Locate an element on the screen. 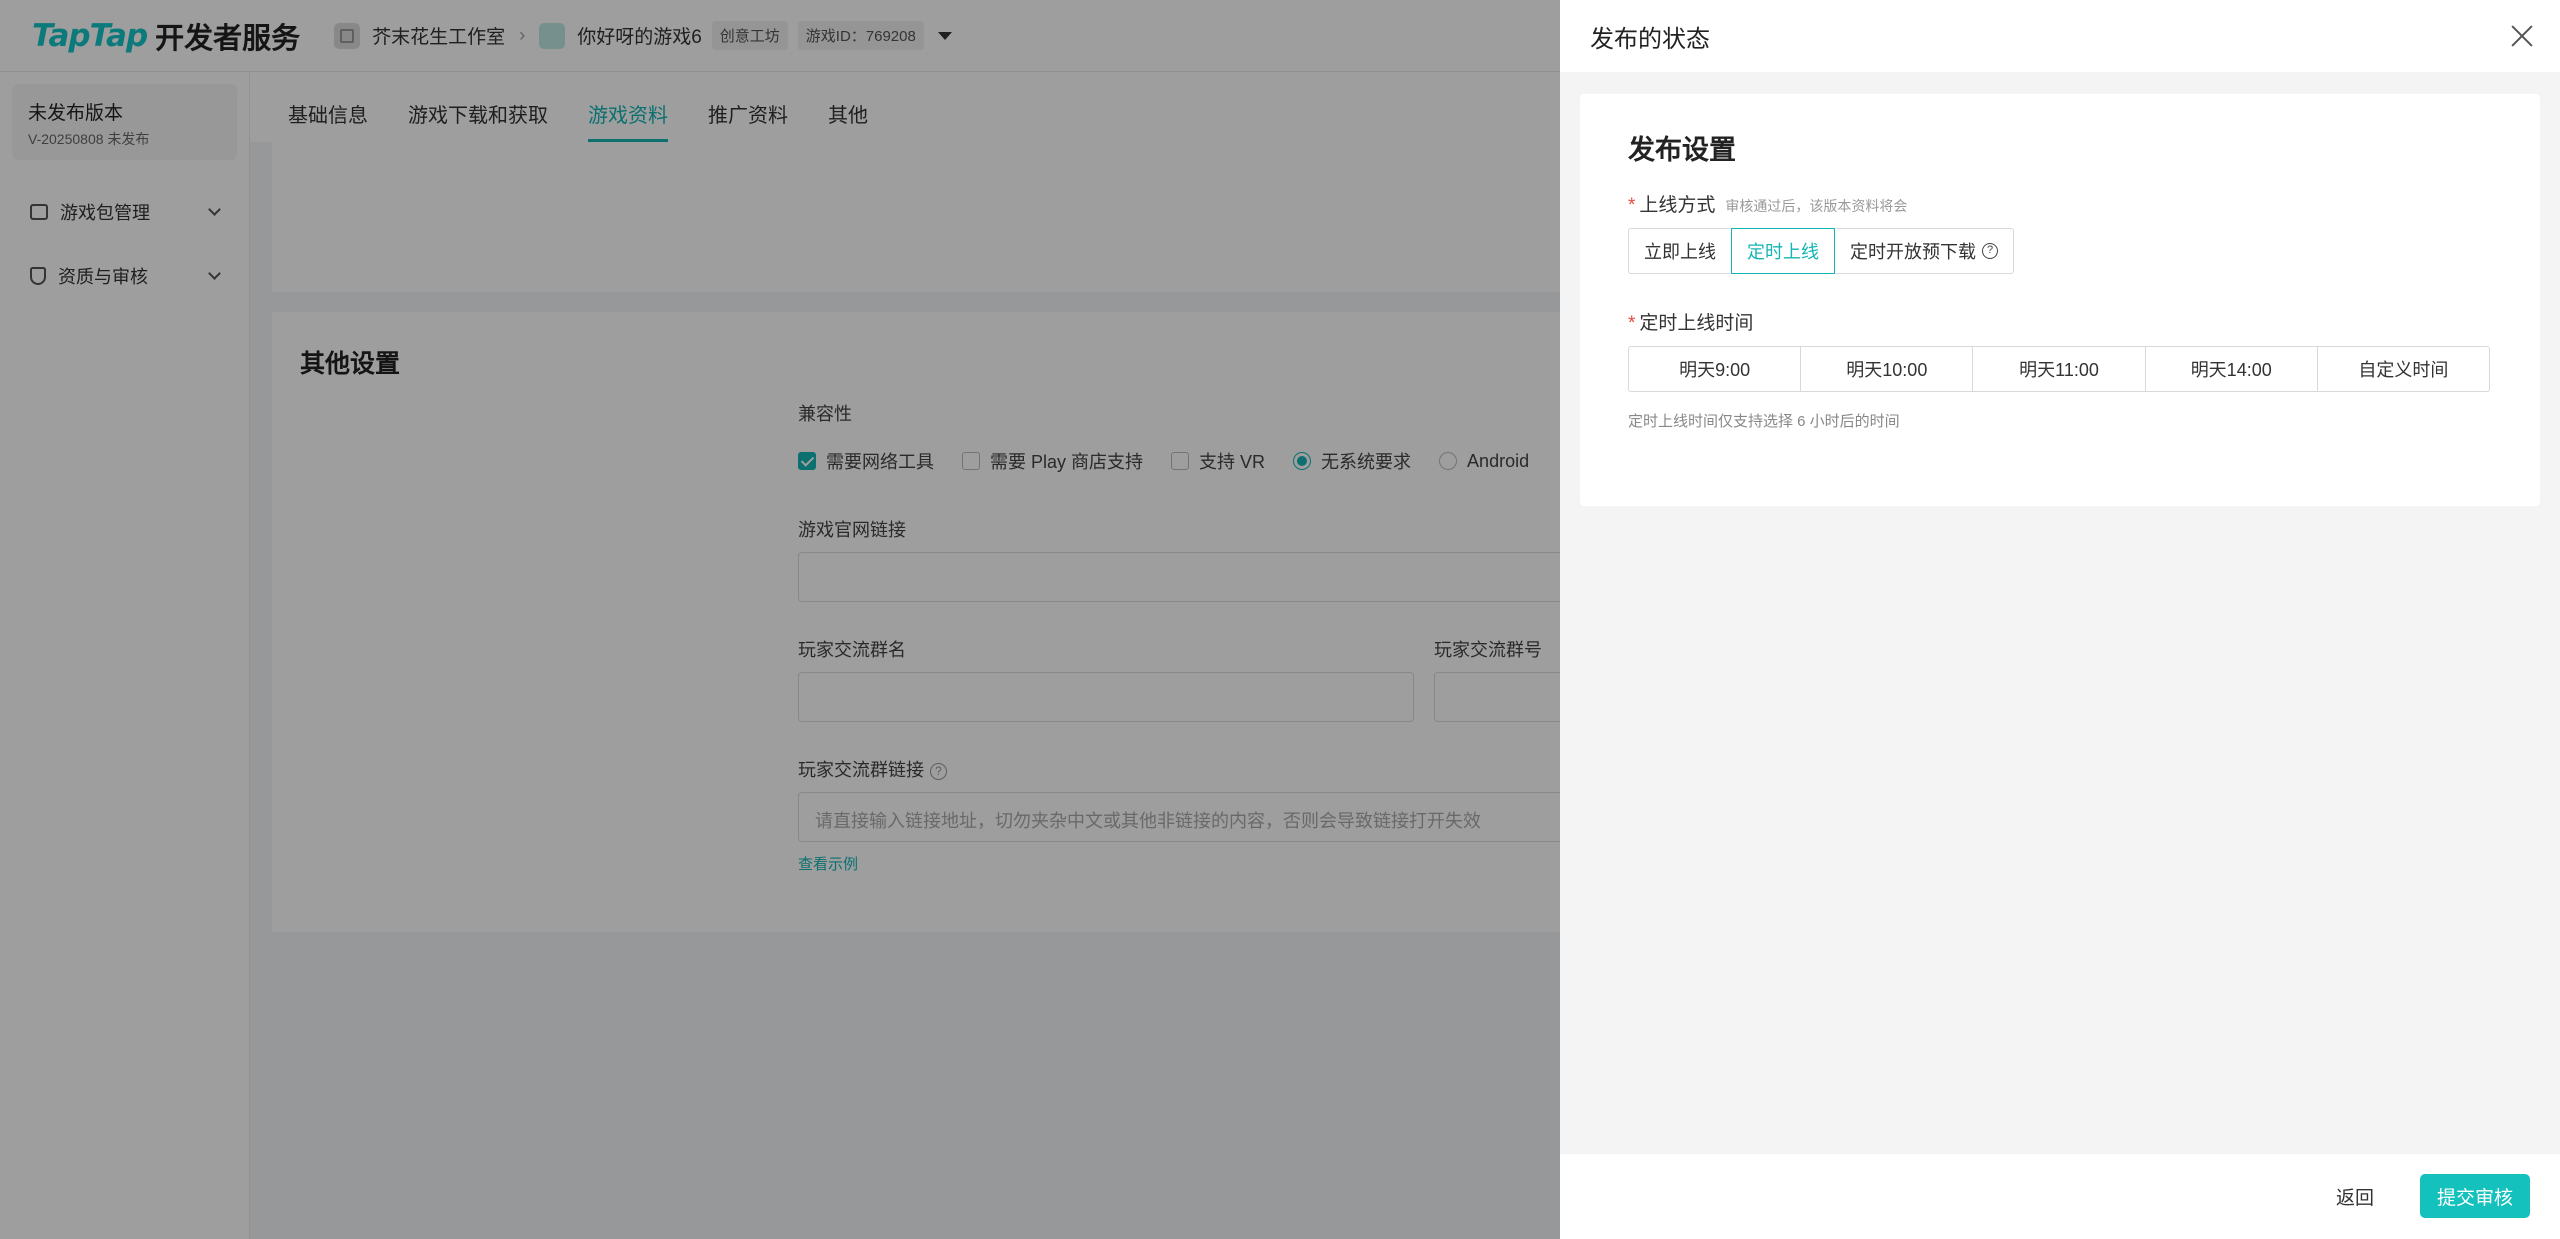 This screenshot has width=2560, height=1239. close-icon is located at coordinates (2522, 36).